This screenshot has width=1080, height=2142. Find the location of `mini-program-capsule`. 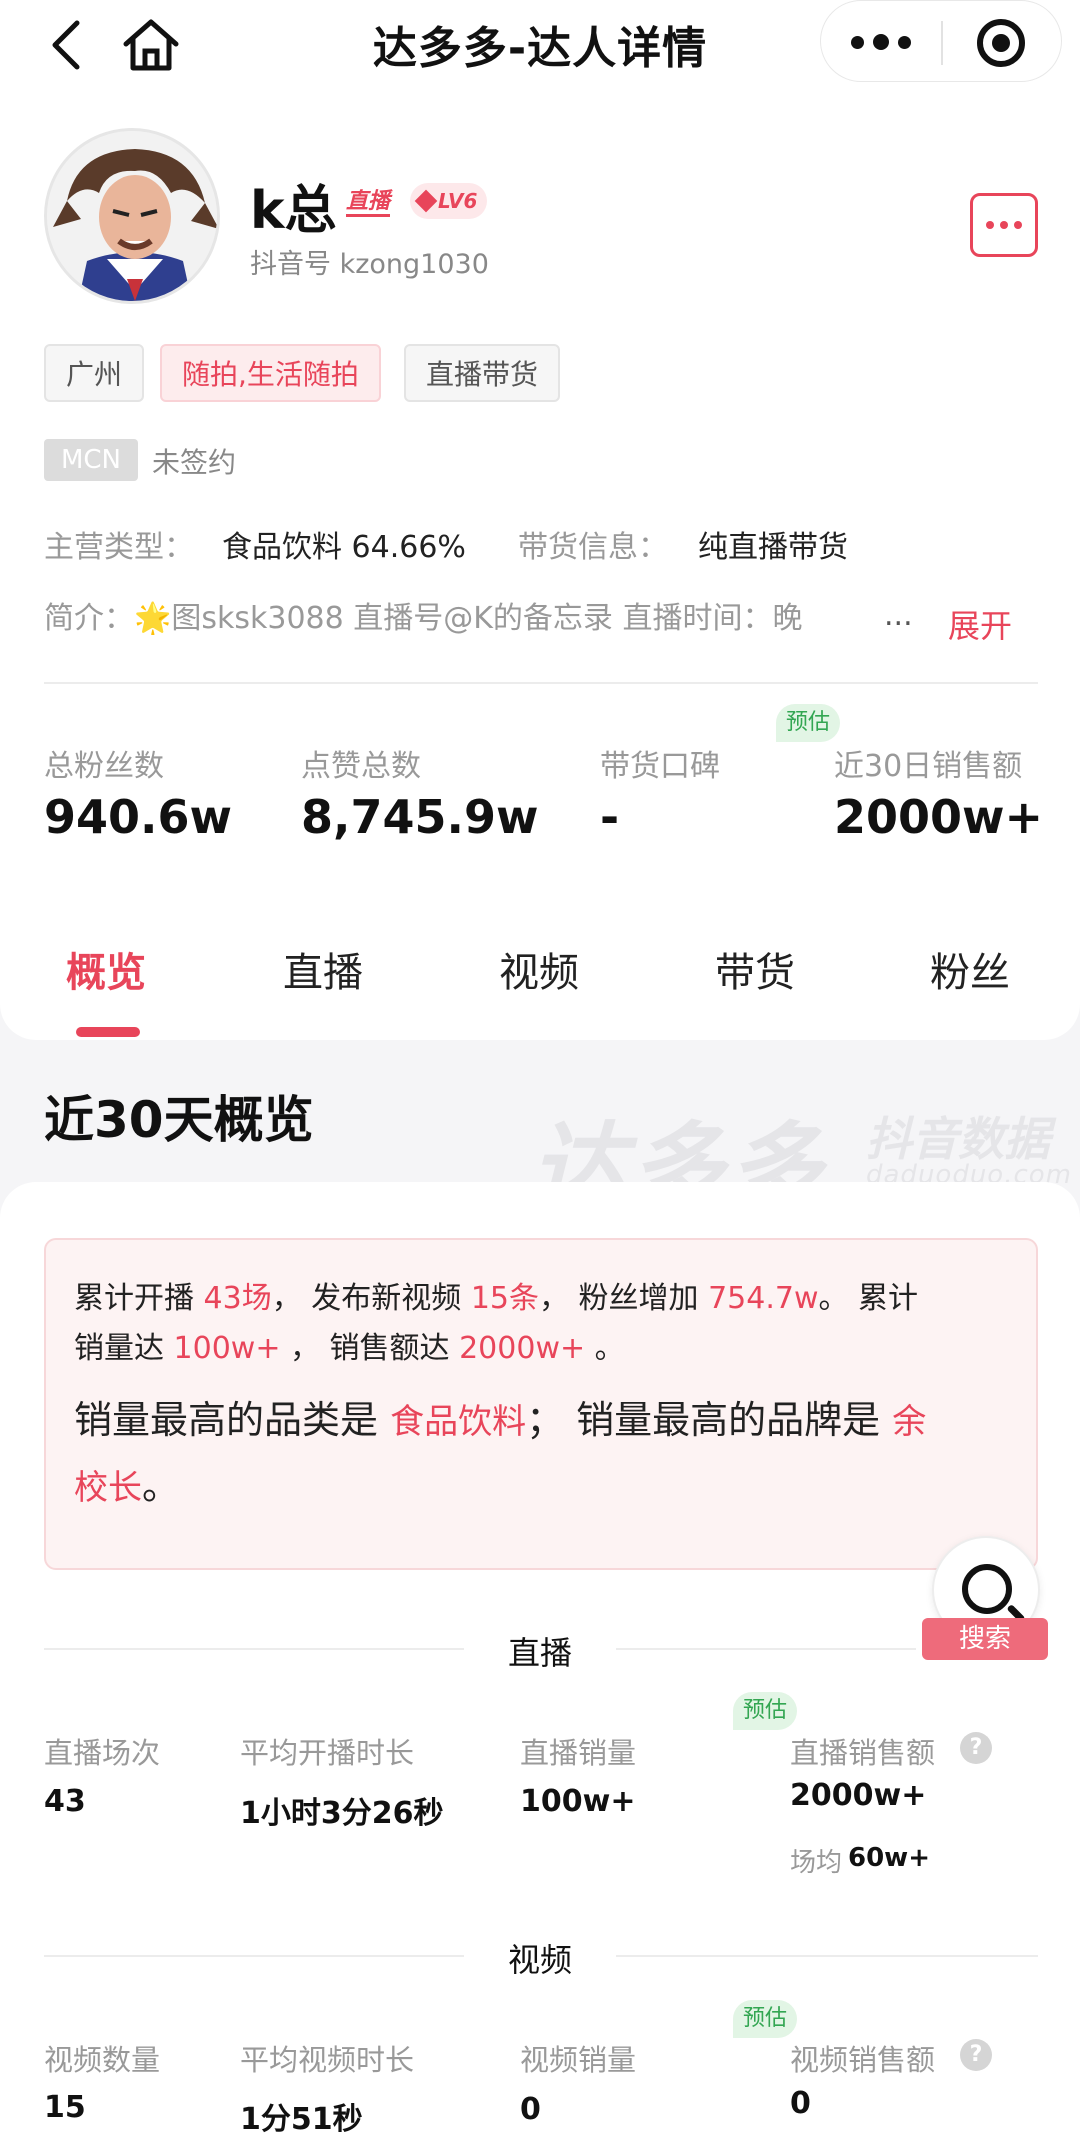

mini-program-capsule is located at coordinates (941, 41).